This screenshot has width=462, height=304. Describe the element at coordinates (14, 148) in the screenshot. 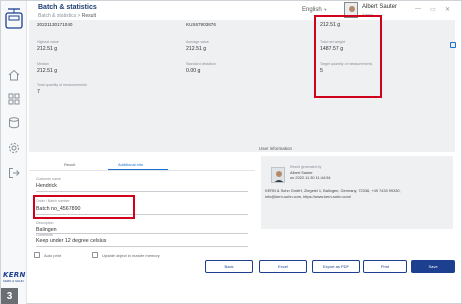

I see `settings-icon` at that location.